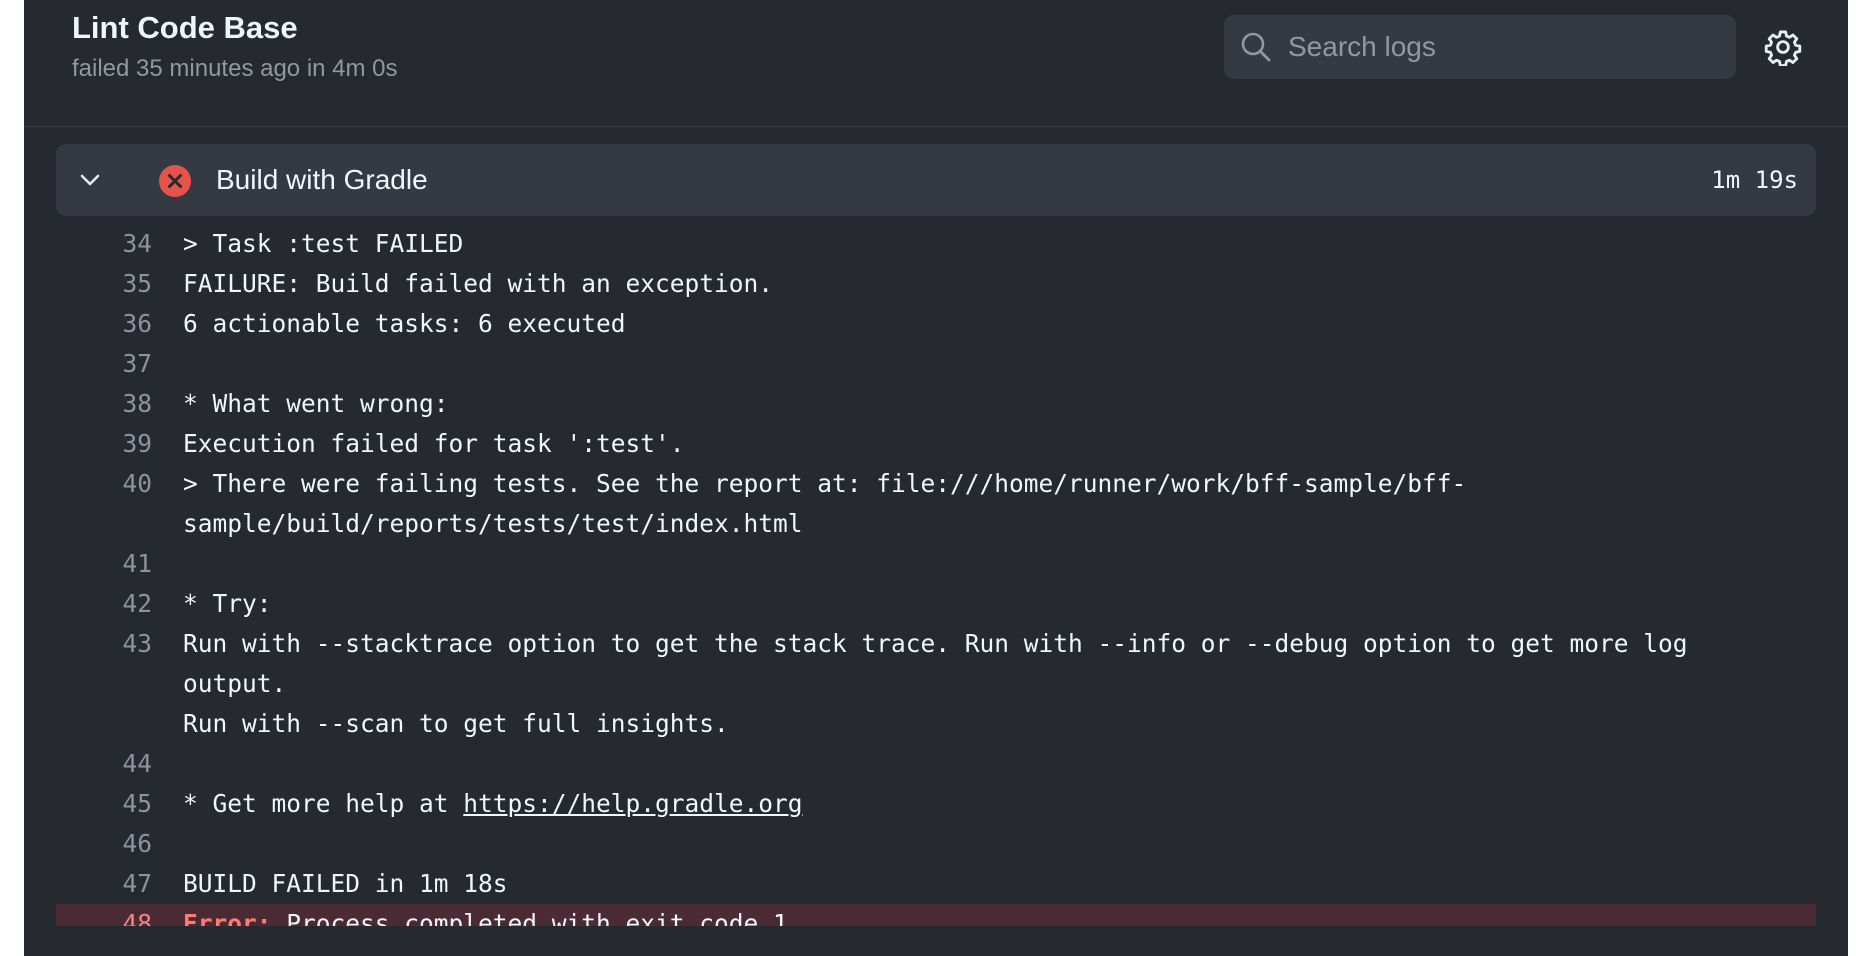 The height and width of the screenshot is (956, 1856). I want to click on line-number: 38, so click(104, 404).